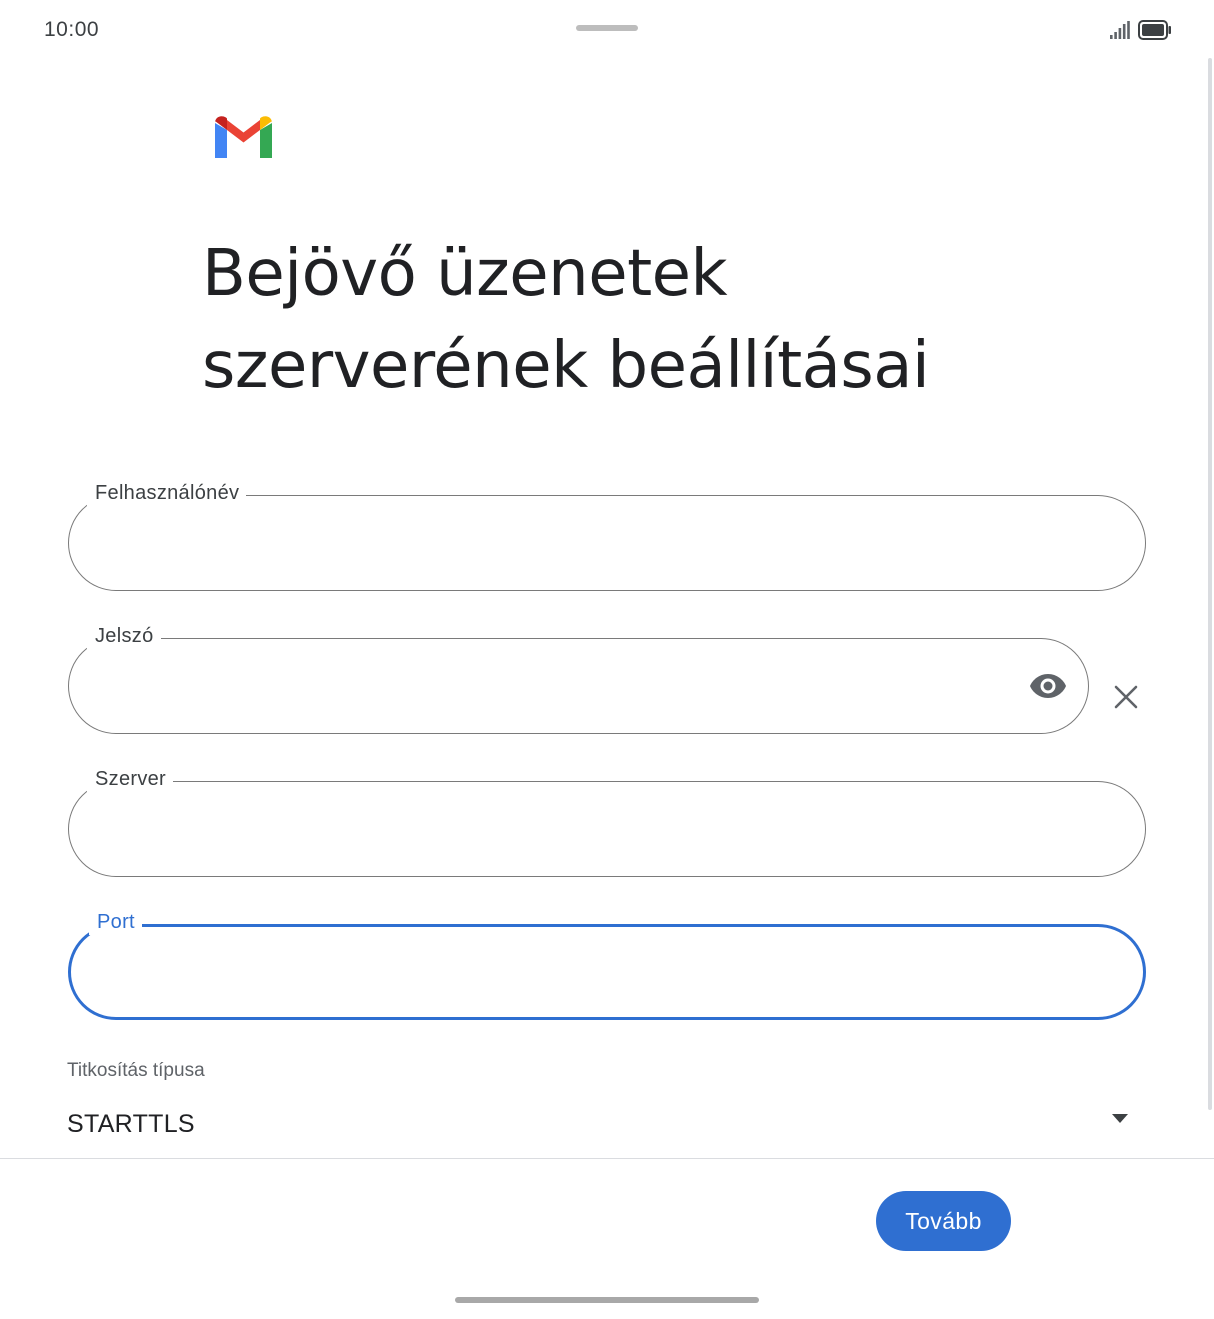 The height and width of the screenshot is (1319, 1214). Describe the element at coordinates (1210, 584) in the screenshot. I see `scrollbar` at that location.